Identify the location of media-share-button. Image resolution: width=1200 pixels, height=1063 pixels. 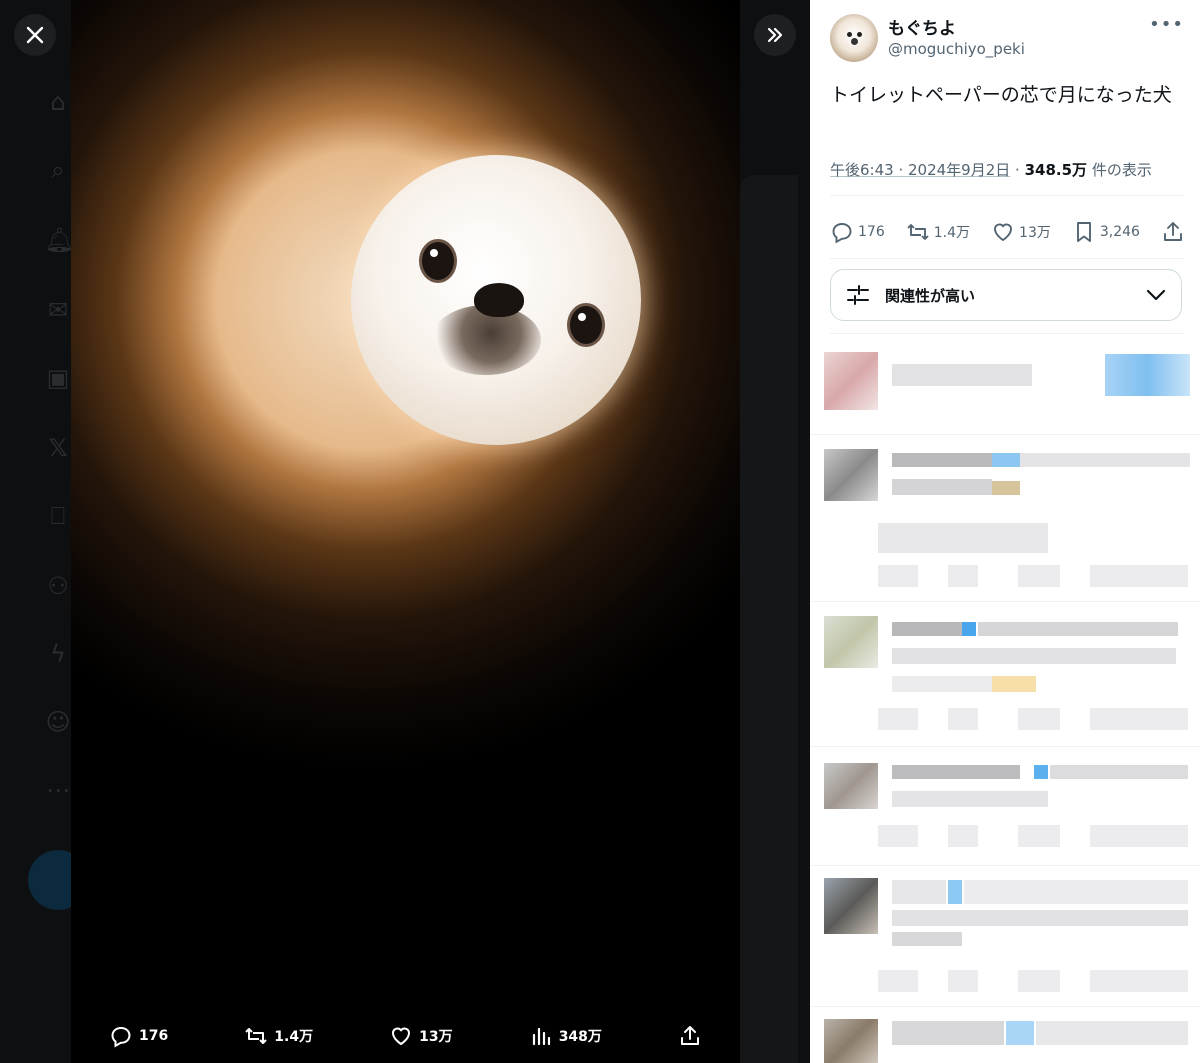
(690, 1036).